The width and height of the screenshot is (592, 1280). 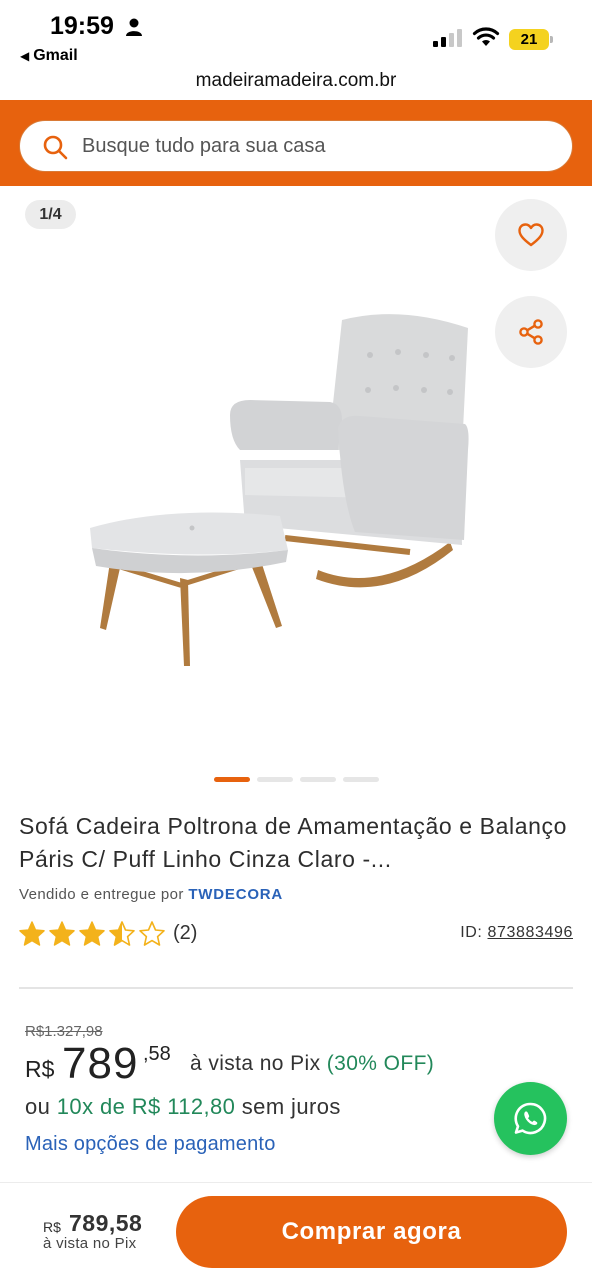 What do you see at coordinates (90, 1243) in the screenshot?
I see `bottom-pix-label: à vista no Pix` at bounding box center [90, 1243].